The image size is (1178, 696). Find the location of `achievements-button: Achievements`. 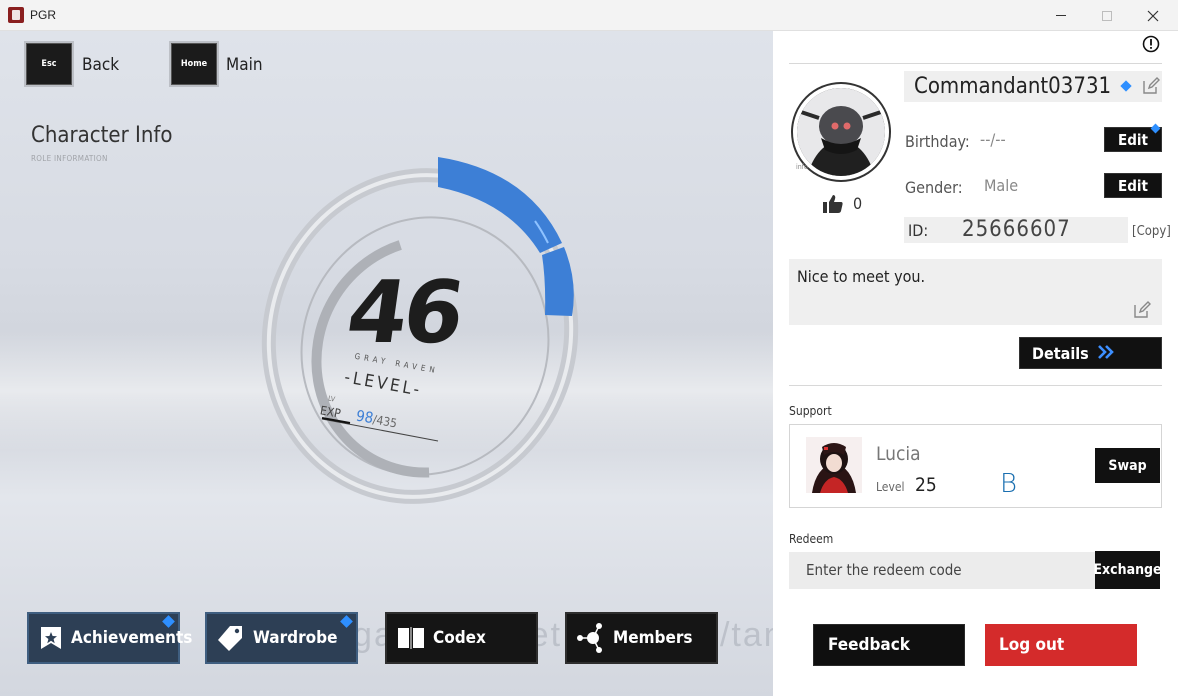

achievements-button: Achievements is located at coordinates (109, 638).